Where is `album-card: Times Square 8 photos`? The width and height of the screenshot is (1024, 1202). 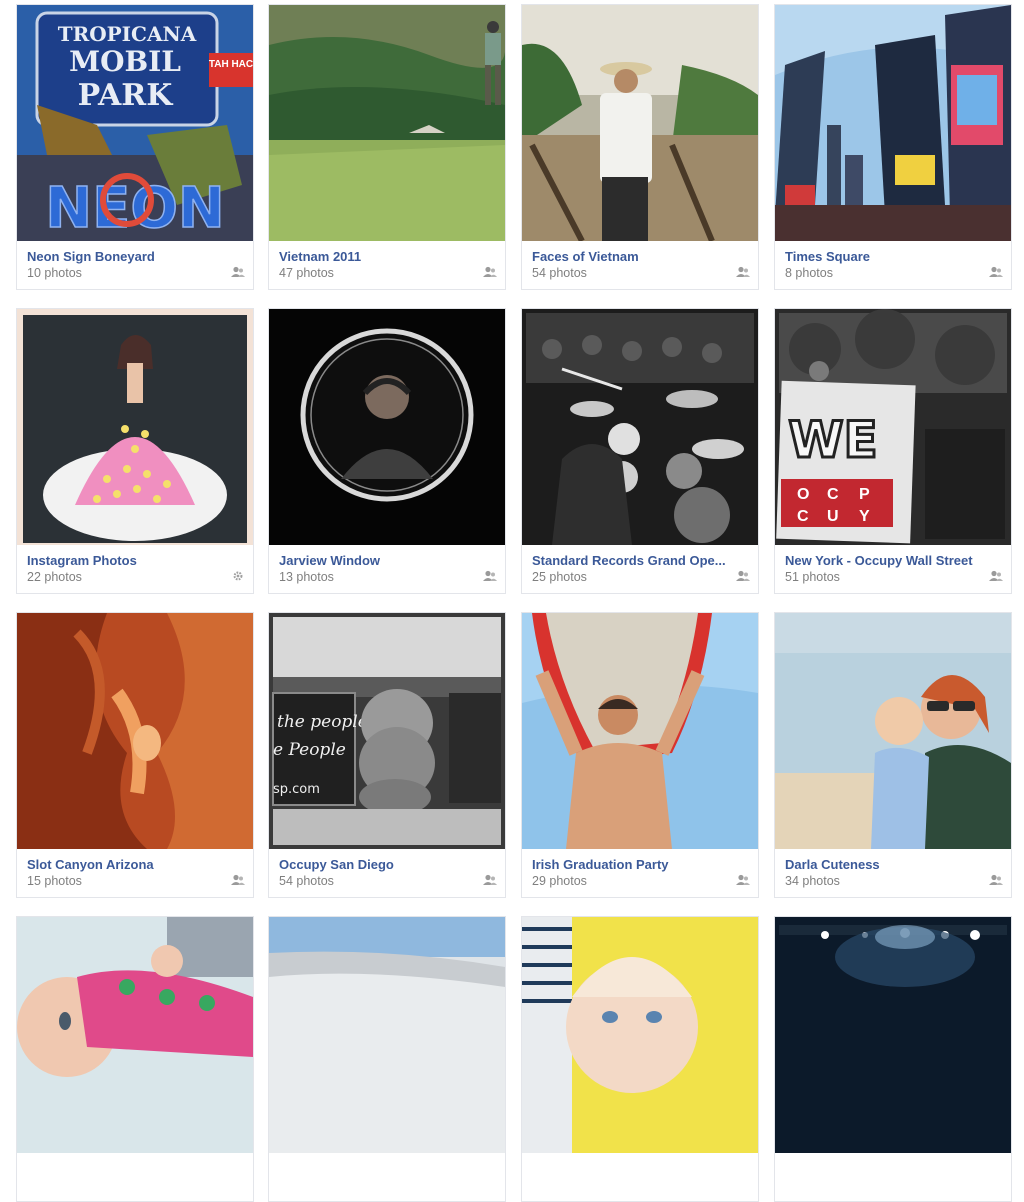
album-card: Times Square 8 photos is located at coordinates (893, 147).